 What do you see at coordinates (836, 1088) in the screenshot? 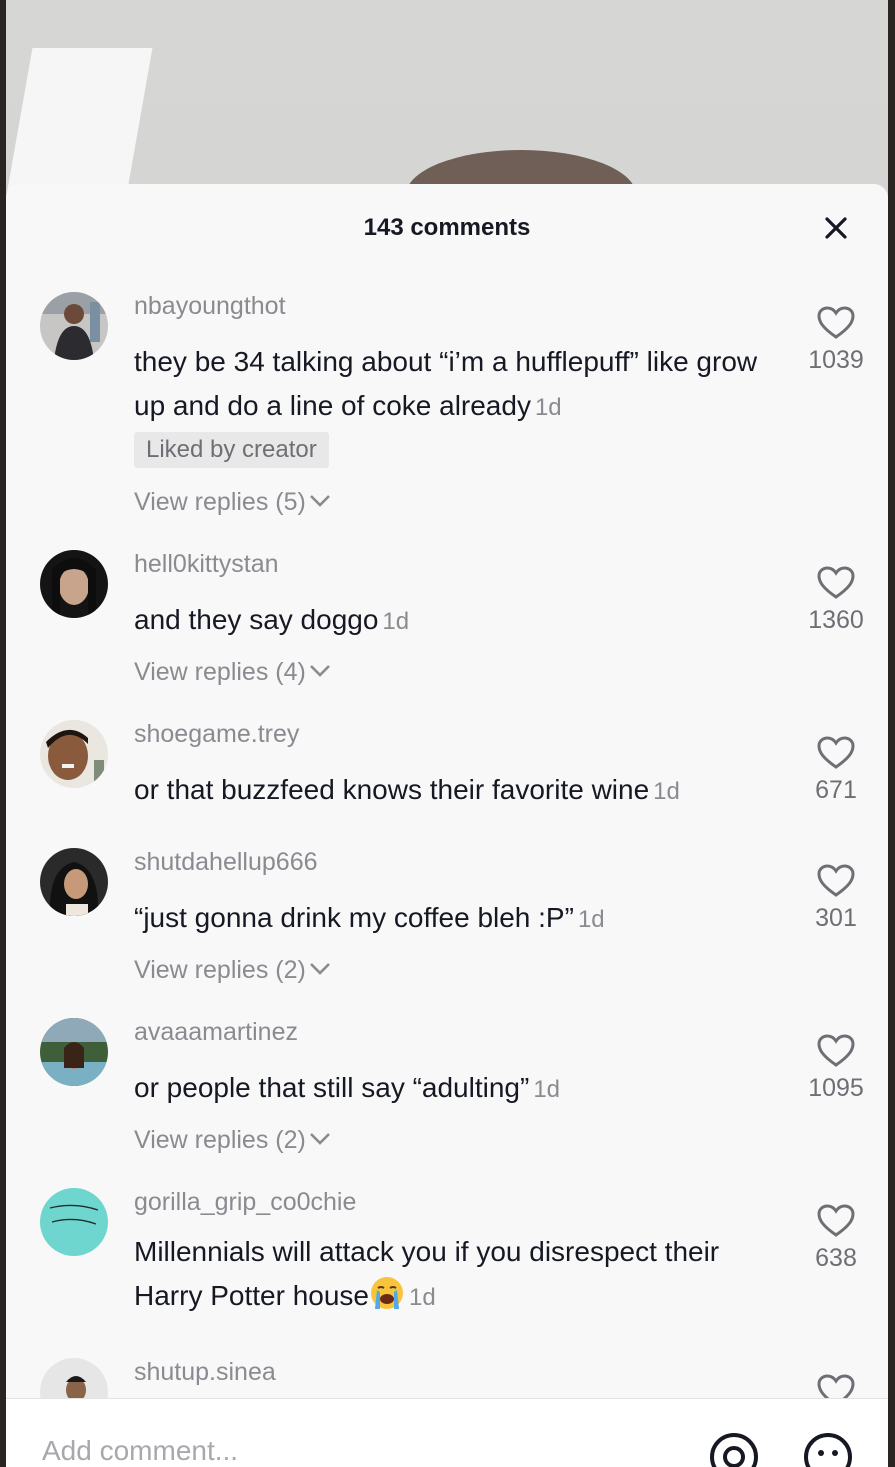
I see `like-count: 1095` at bounding box center [836, 1088].